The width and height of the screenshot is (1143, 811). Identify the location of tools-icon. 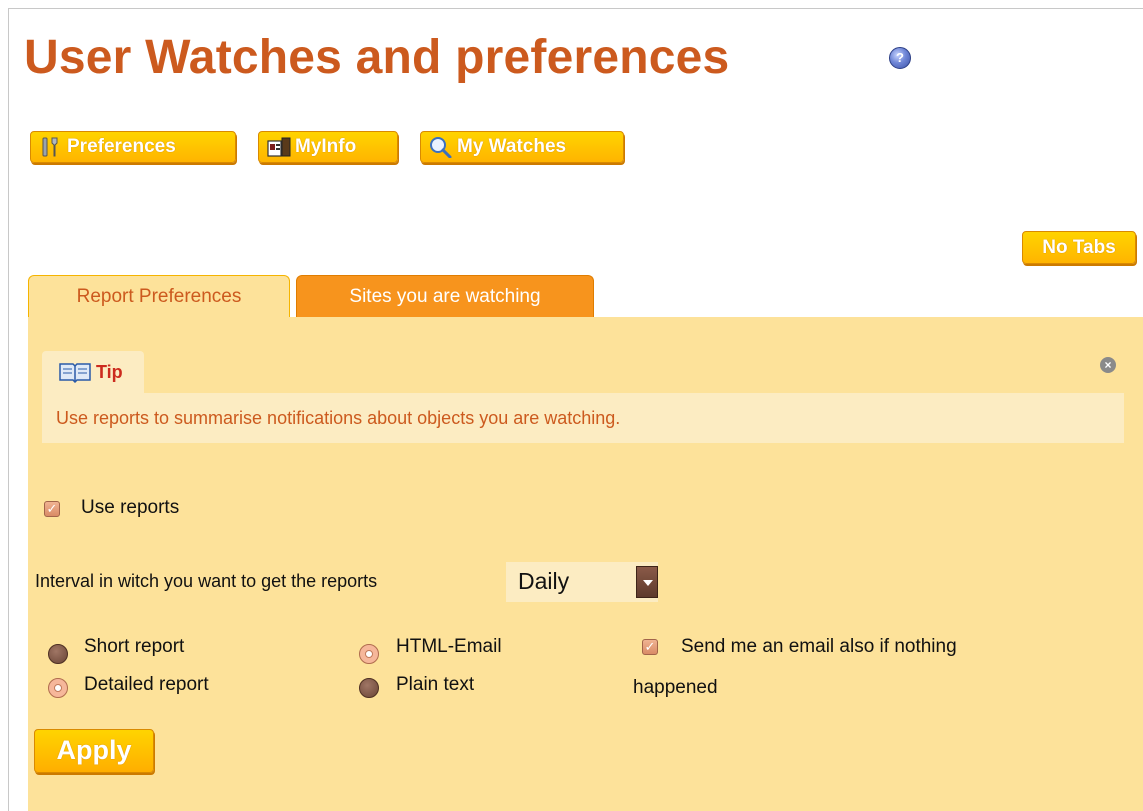
(50, 147).